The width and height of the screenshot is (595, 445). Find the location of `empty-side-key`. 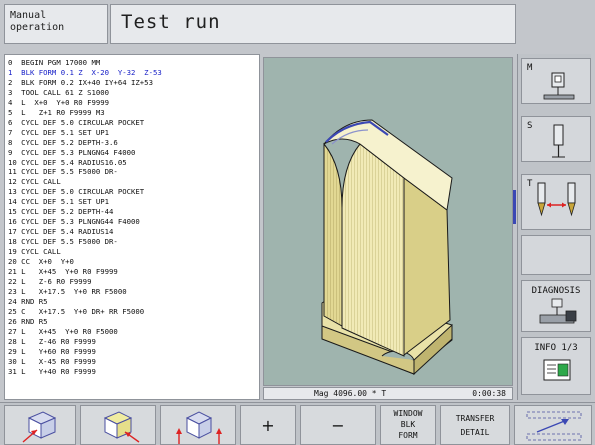

empty-side-key is located at coordinates (556, 255).